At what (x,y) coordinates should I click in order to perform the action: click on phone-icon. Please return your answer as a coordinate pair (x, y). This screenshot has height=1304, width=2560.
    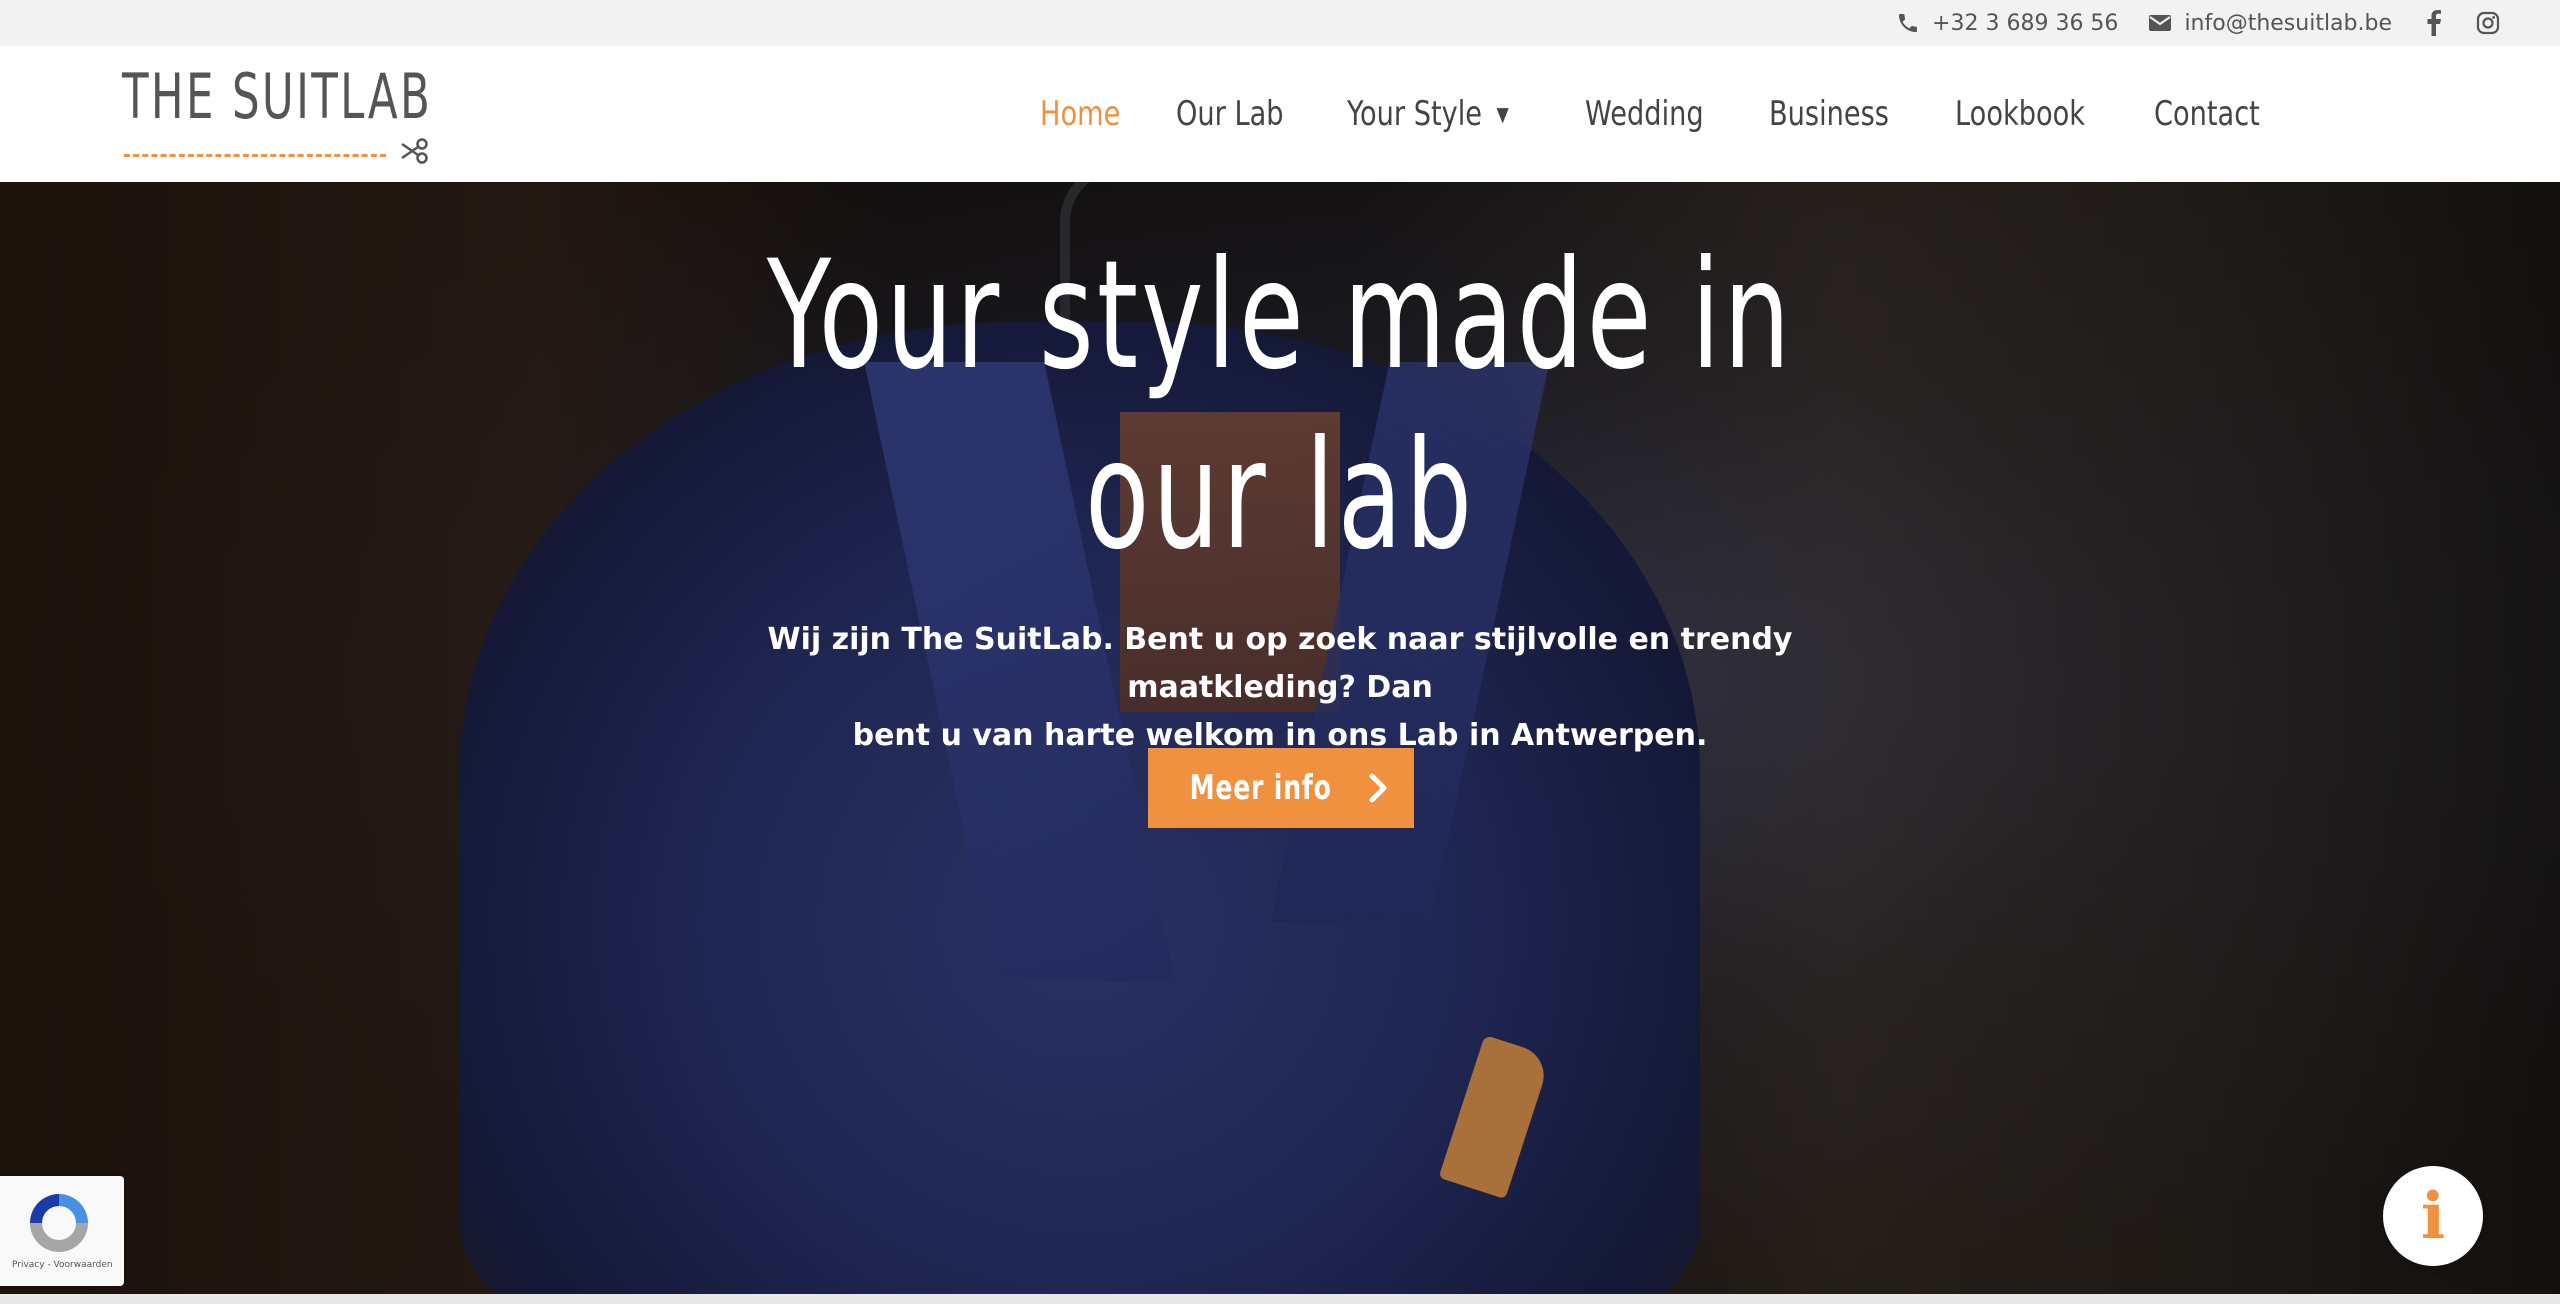
    Looking at the image, I should click on (1908, 23).